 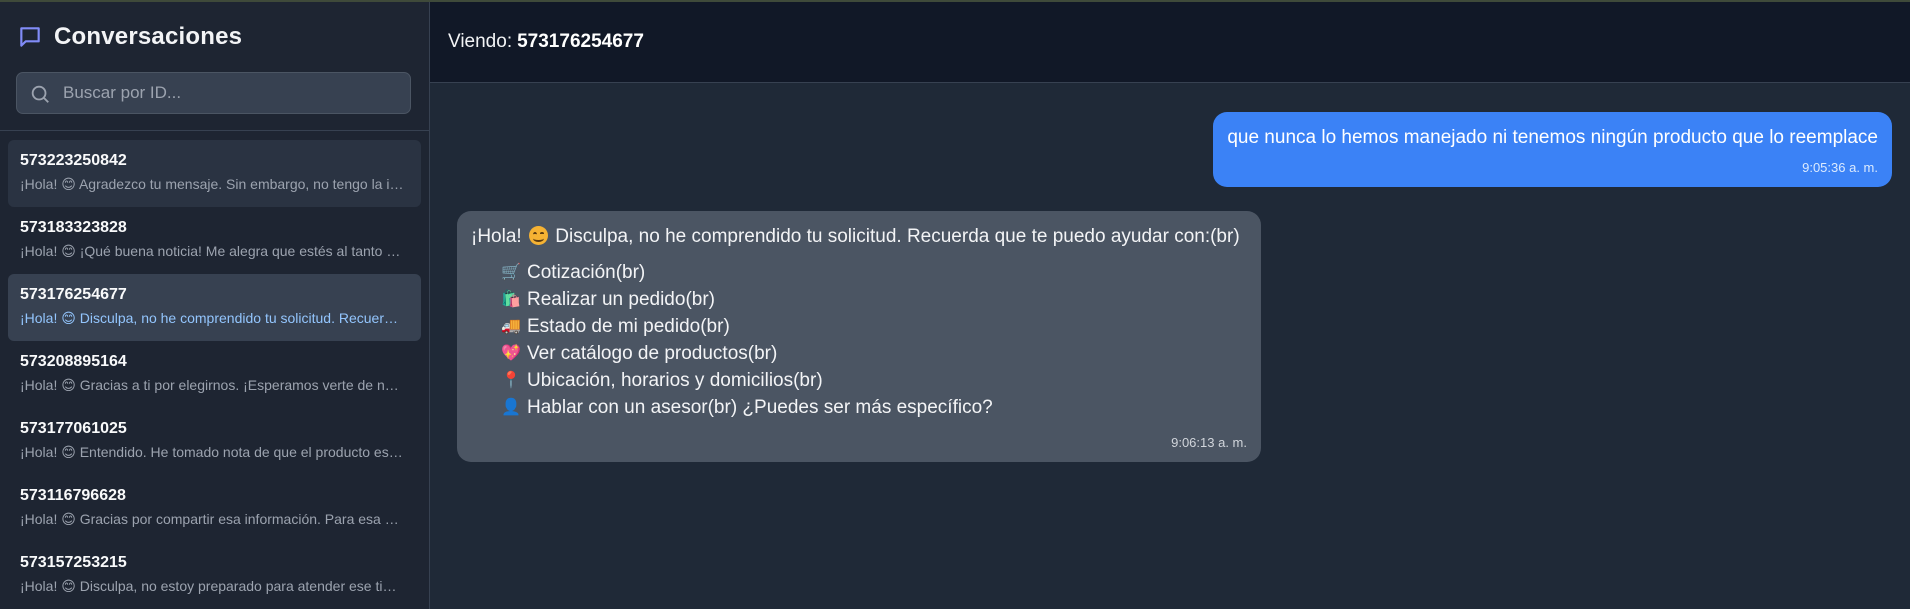 I want to click on viewing-label: Viendo:, so click(x=480, y=41).